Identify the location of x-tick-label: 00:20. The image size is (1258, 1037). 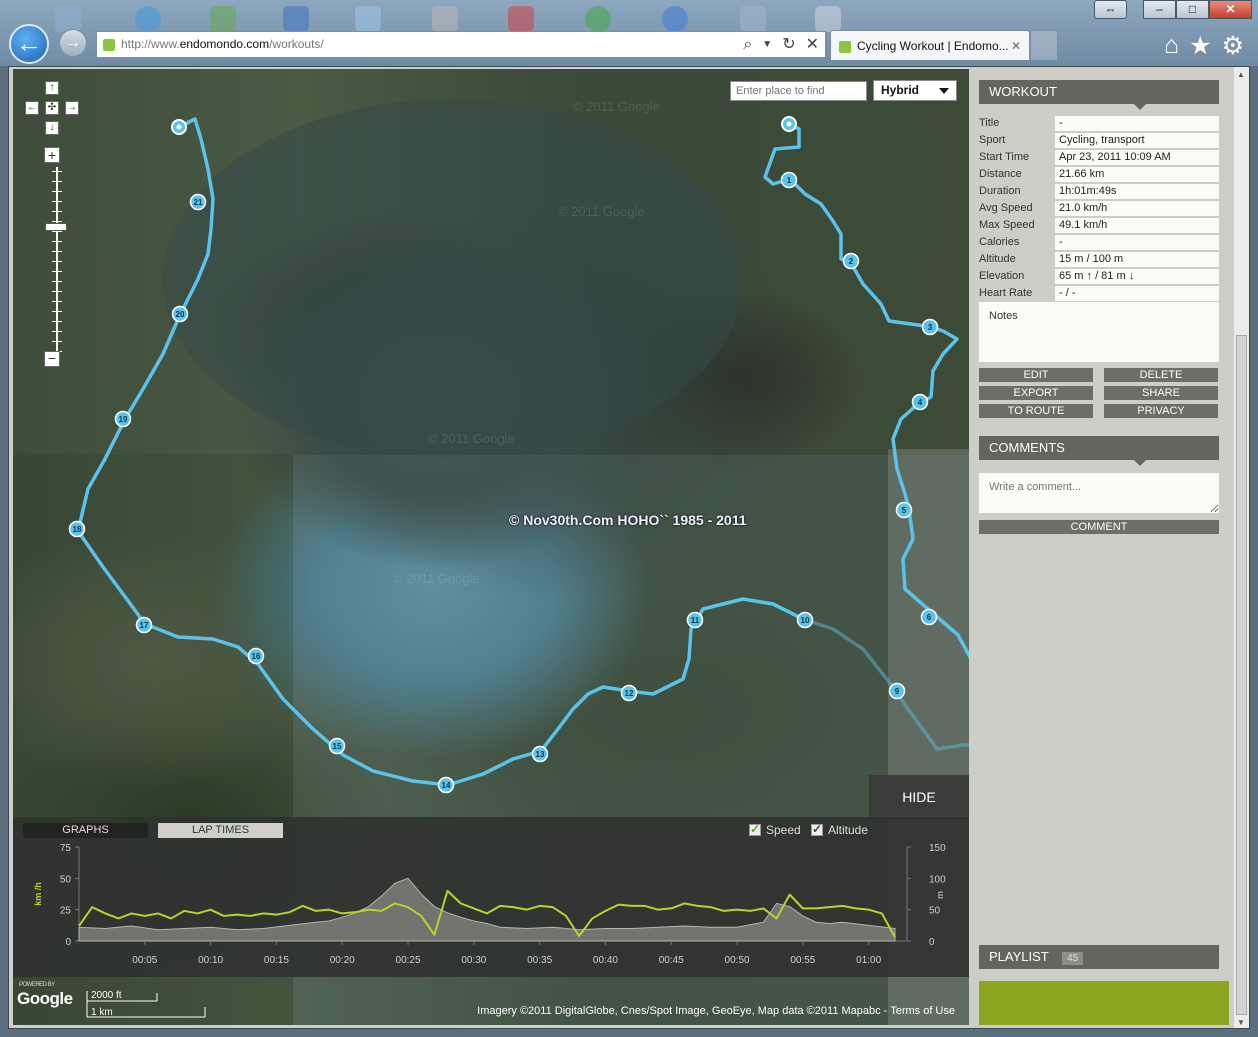
(342, 960).